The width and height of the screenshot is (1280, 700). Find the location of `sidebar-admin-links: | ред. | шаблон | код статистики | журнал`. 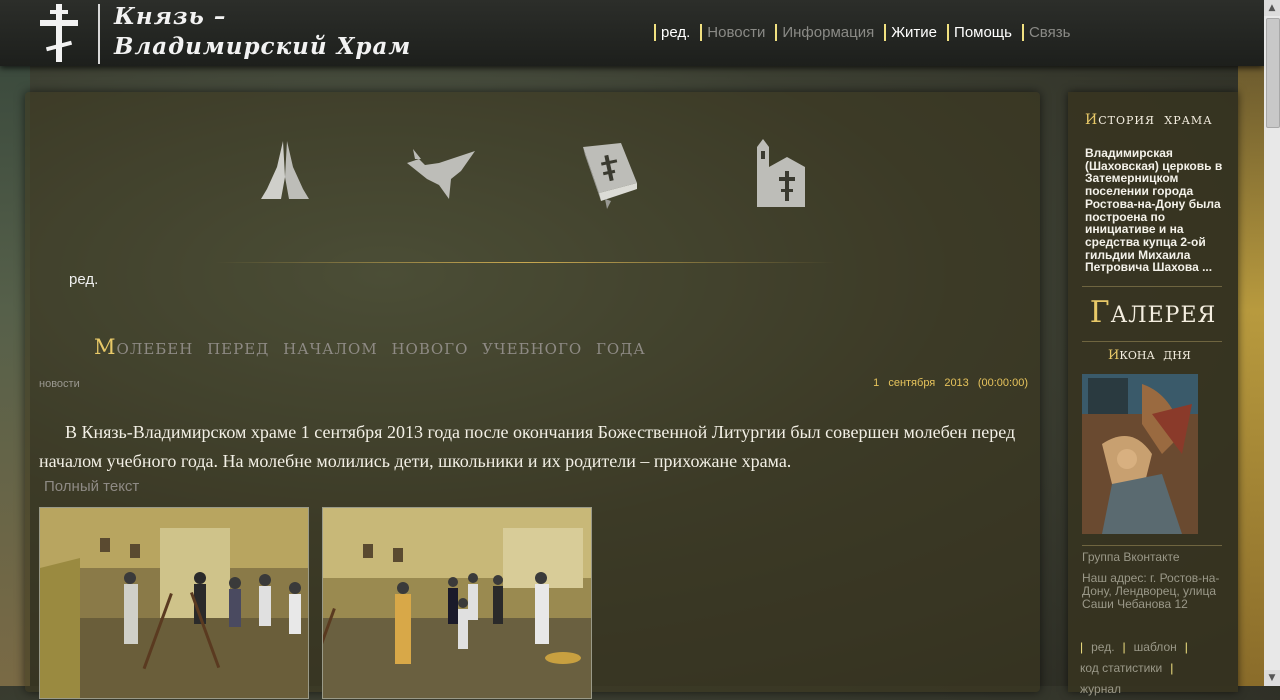

sidebar-admin-links: | ред. | шаблон | код статистики | журнал is located at coordinates (1134, 668).